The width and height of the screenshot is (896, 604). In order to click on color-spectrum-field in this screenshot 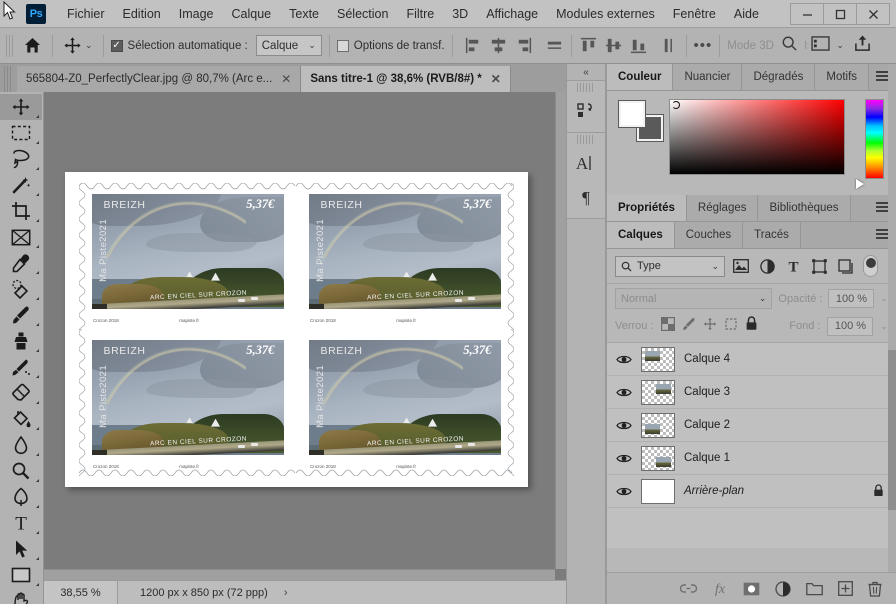, I will do `click(757, 137)`.